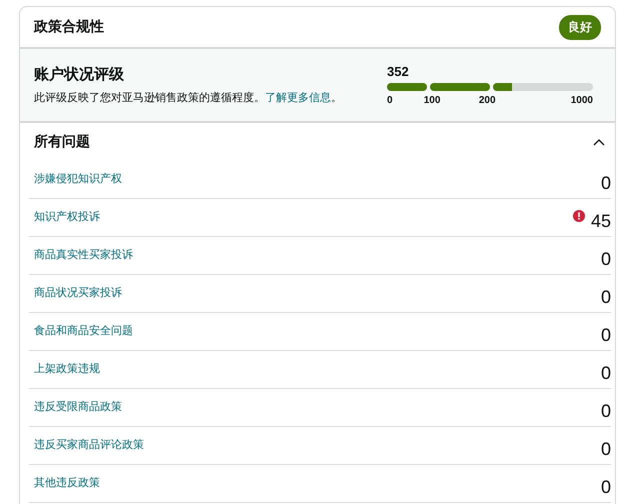 The height and width of the screenshot is (504, 630). Describe the element at coordinates (79, 74) in the screenshot. I see `rating-title: 账户状况评级` at that location.